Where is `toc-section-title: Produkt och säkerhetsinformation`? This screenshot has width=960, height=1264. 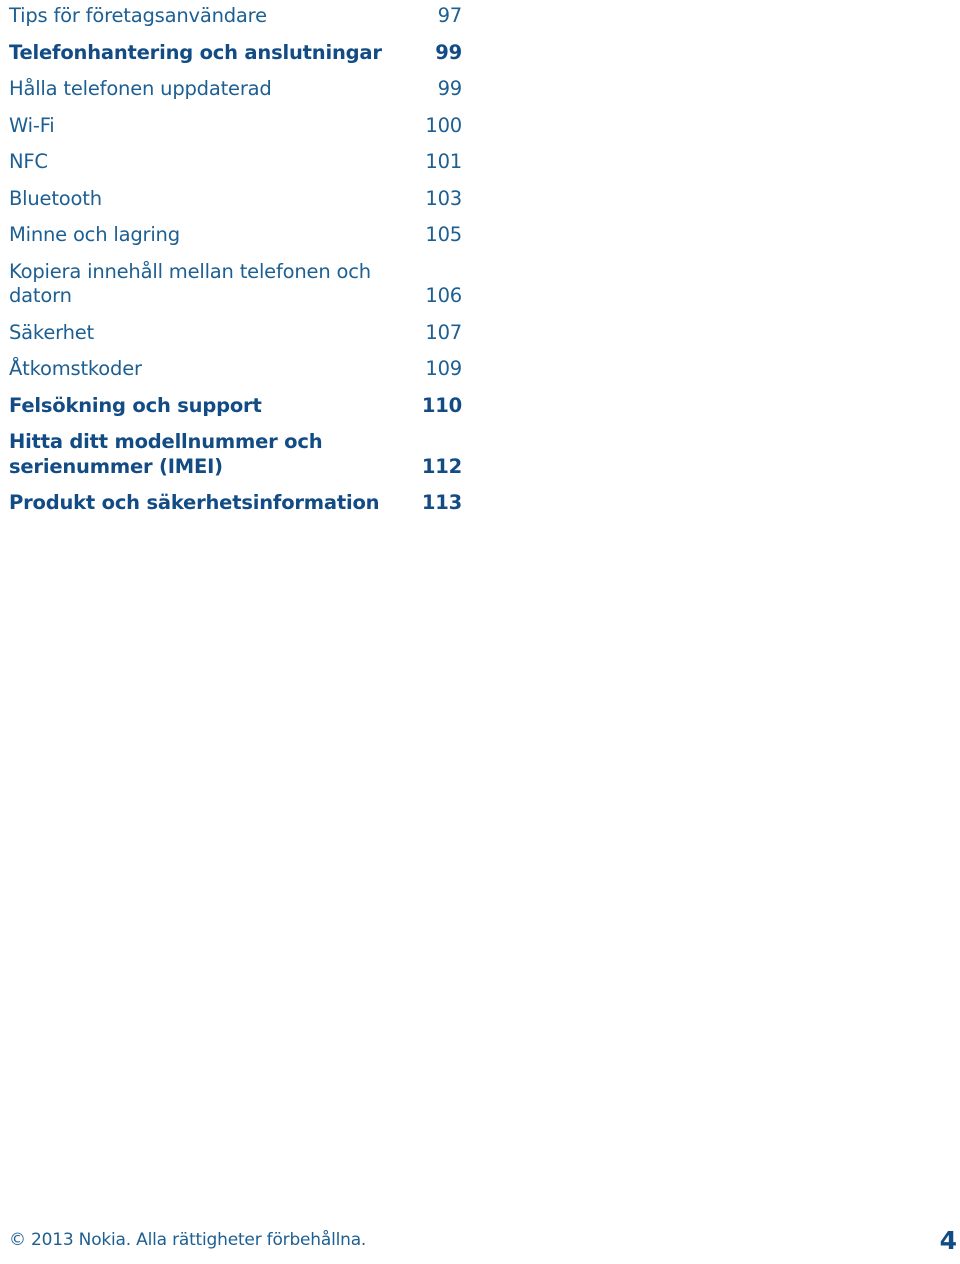
toc-section-title: Produkt och säkerhetsinformation is located at coordinates (194, 502).